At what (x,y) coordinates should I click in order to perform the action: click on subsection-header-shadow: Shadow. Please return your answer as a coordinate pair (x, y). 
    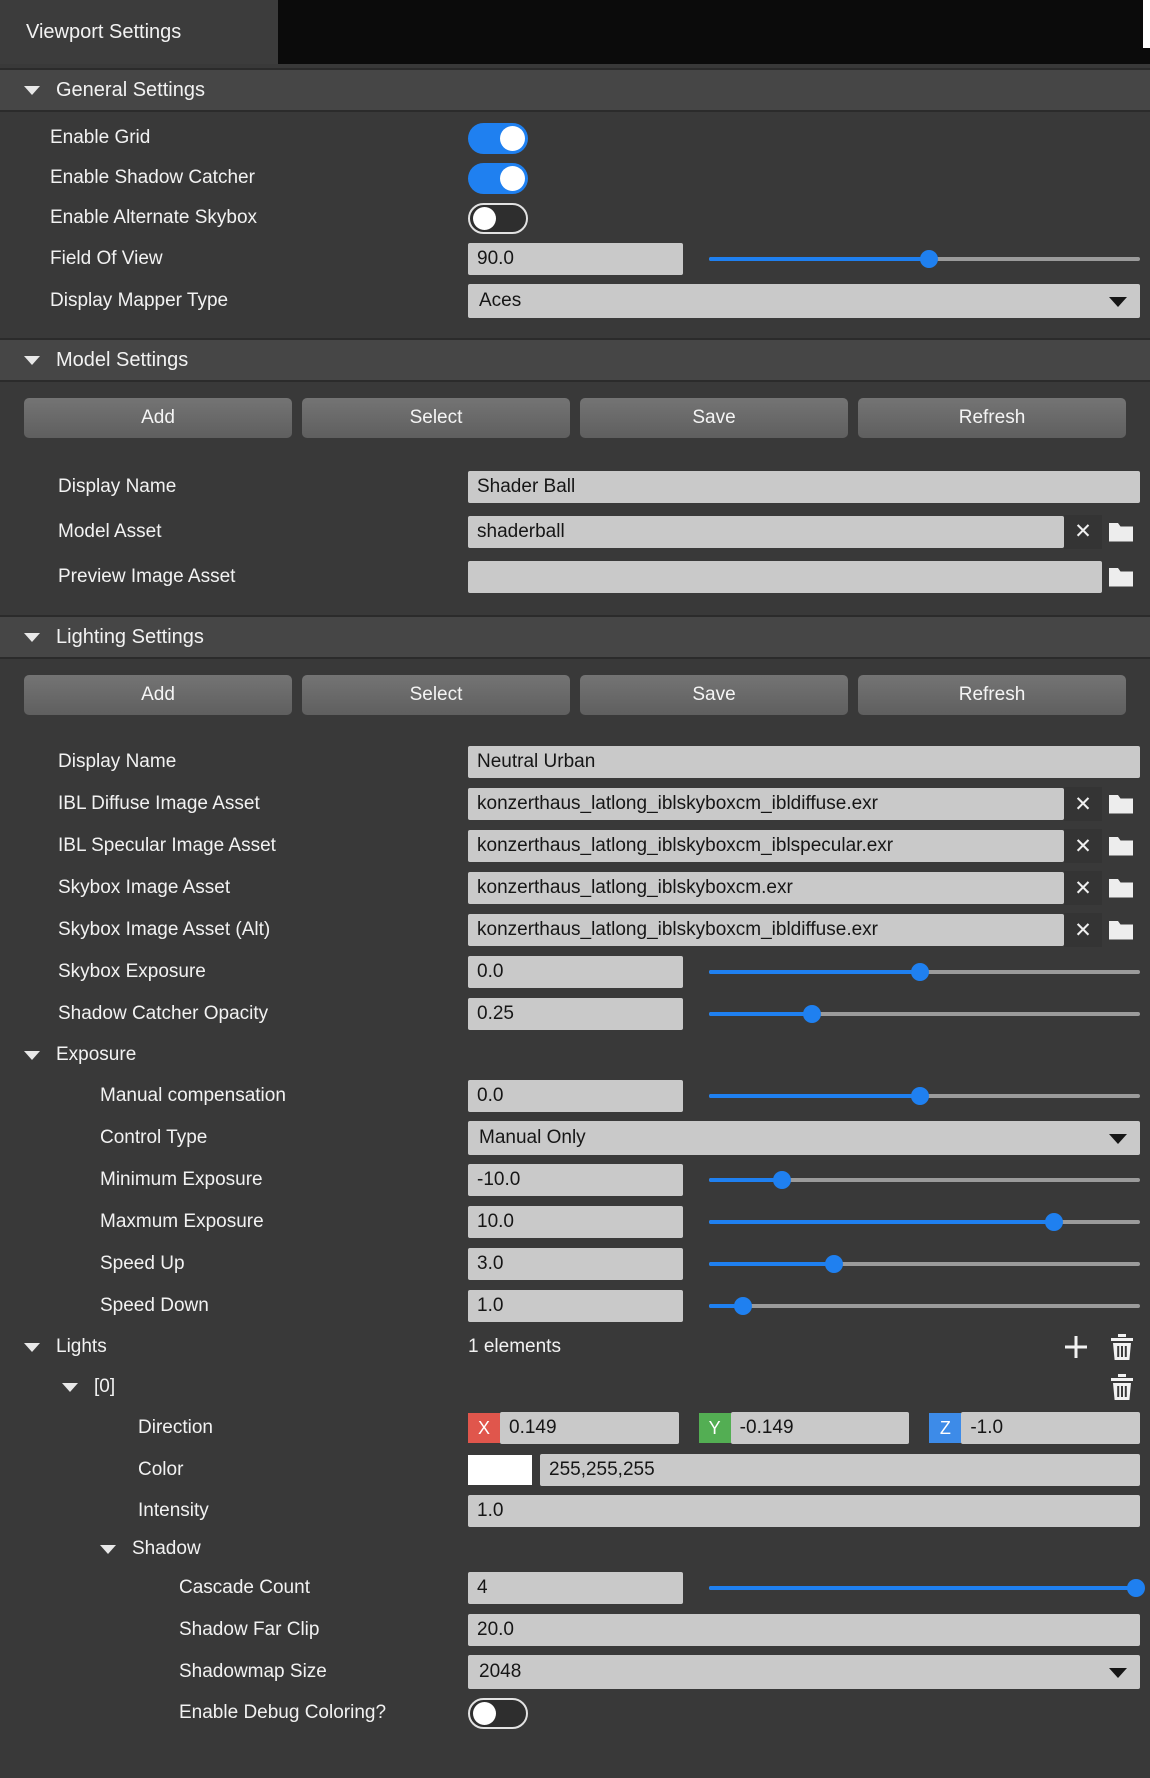
    Looking at the image, I should click on (575, 1549).